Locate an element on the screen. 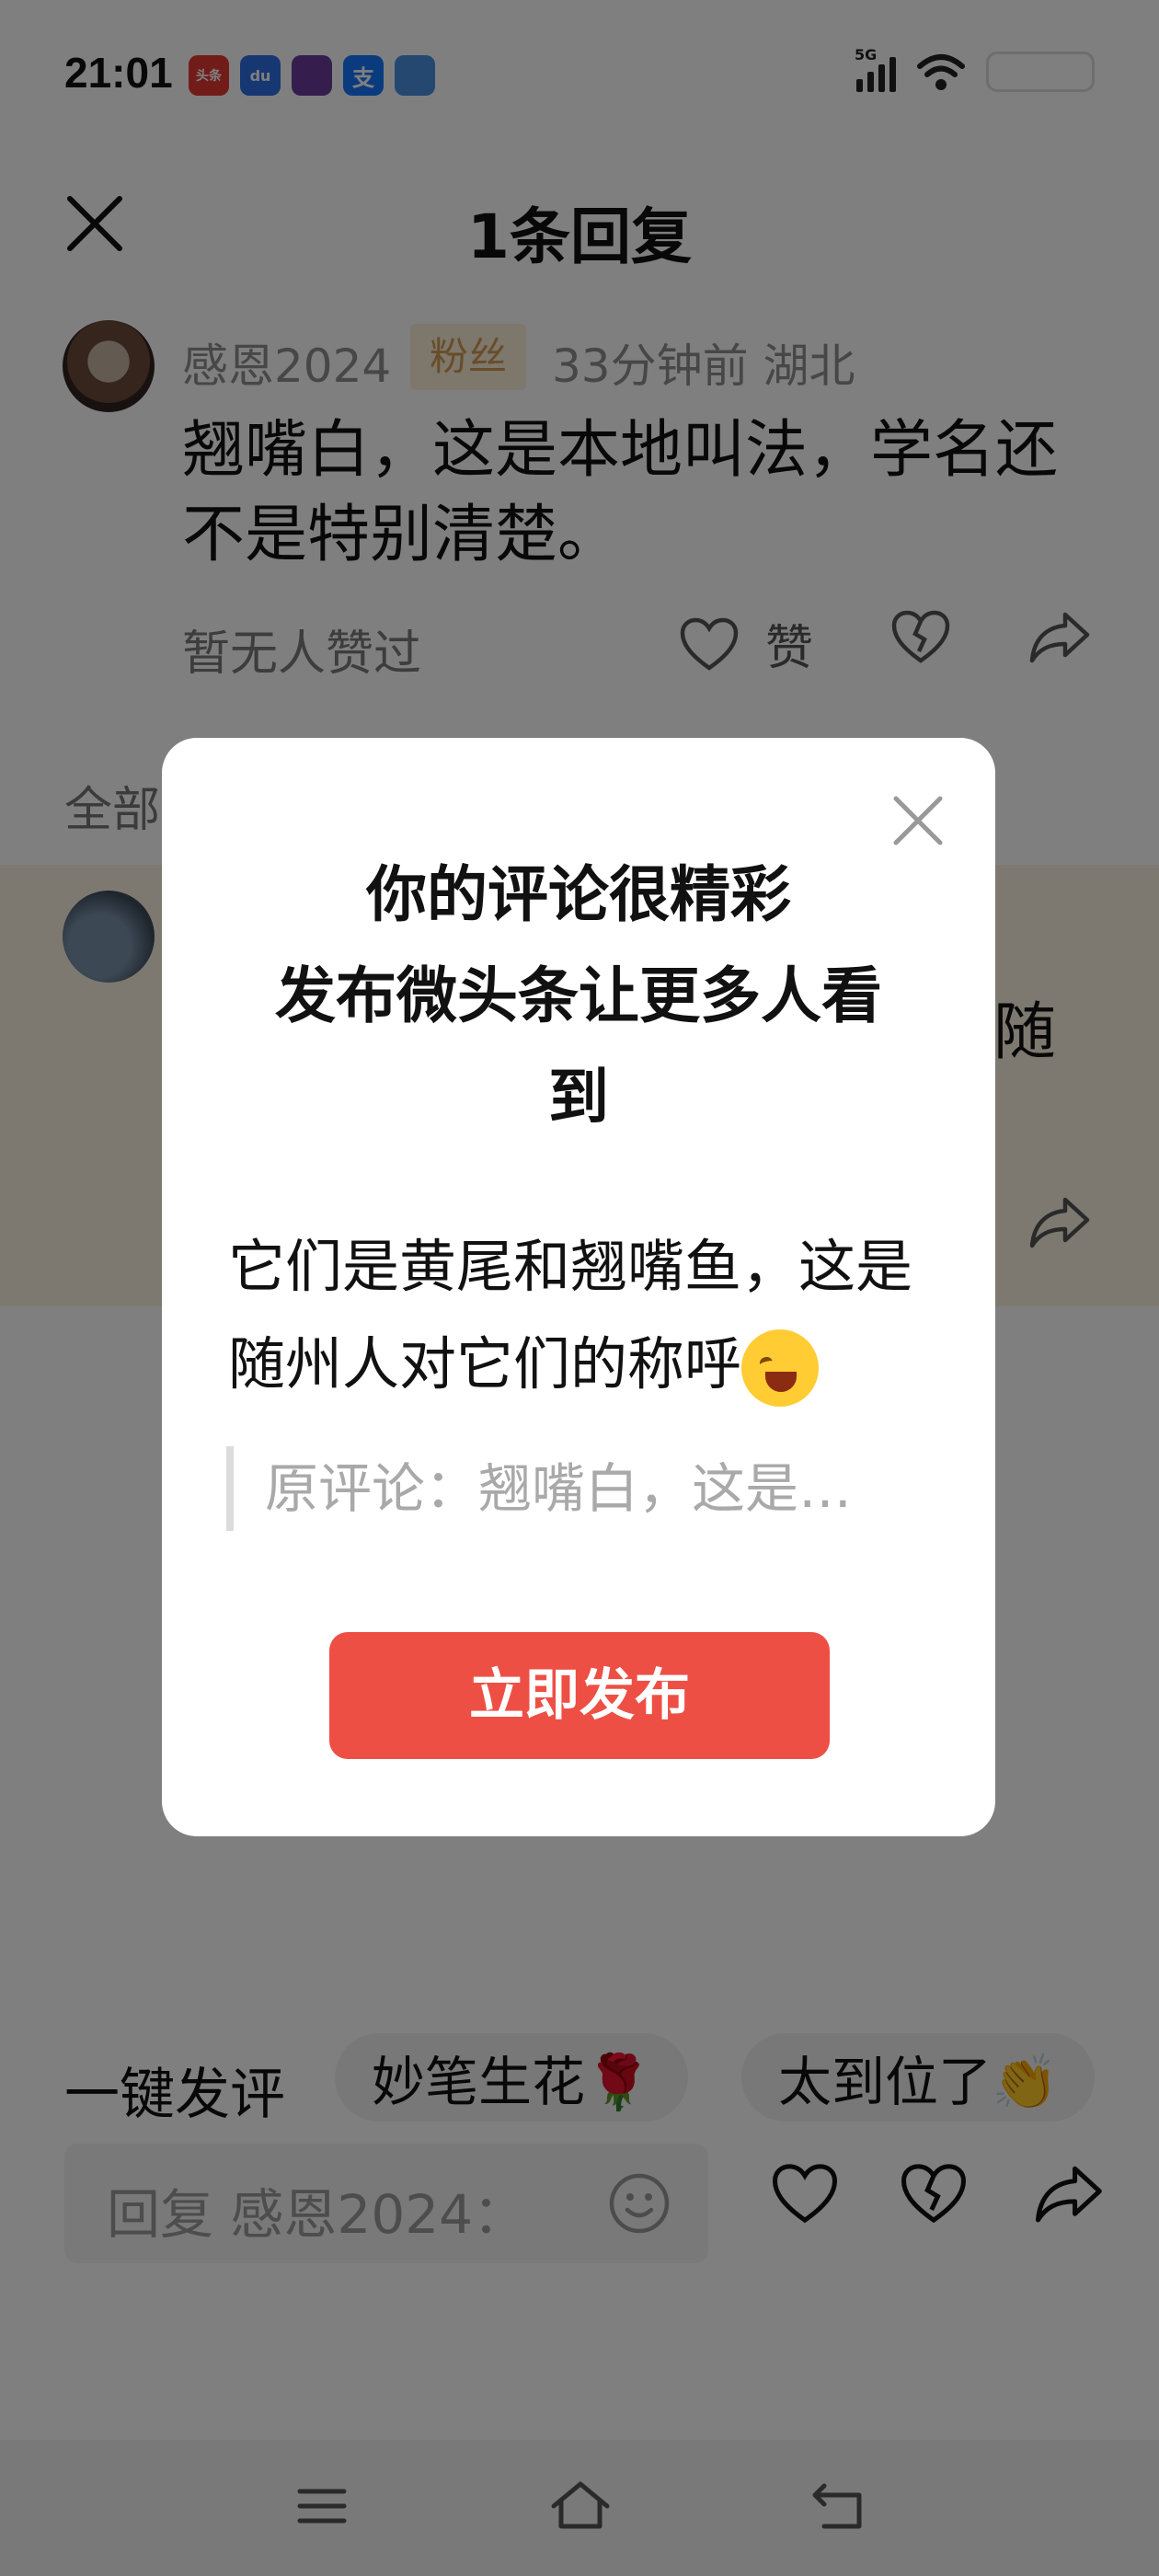  close-icon is located at coordinates (918, 820).